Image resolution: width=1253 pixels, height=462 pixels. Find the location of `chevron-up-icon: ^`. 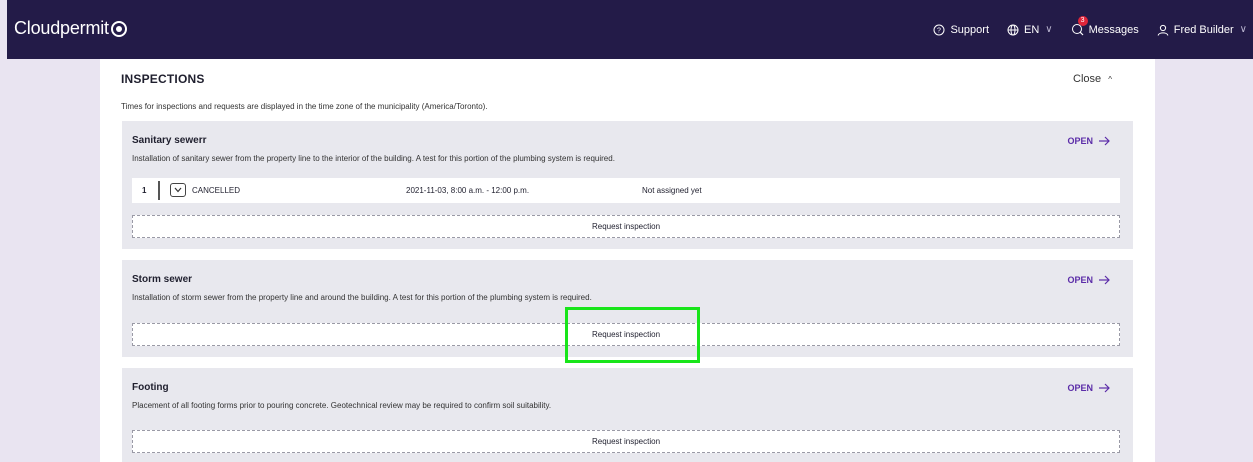

chevron-up-icon: ^ is located at coordinates (1110, 79).